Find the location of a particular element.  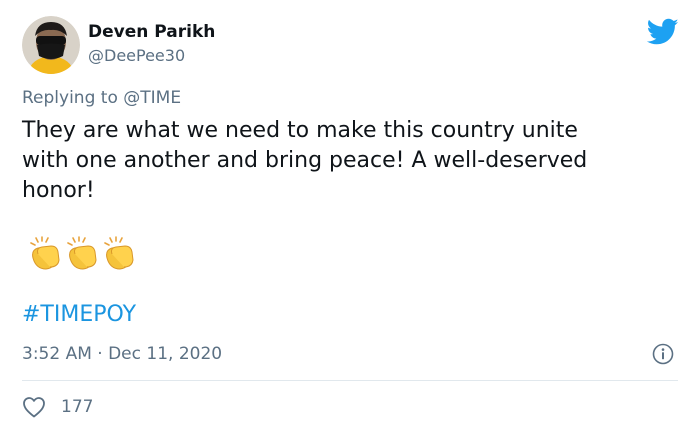

clapping-hands-emoji-row is located at coordinates (82, 254).